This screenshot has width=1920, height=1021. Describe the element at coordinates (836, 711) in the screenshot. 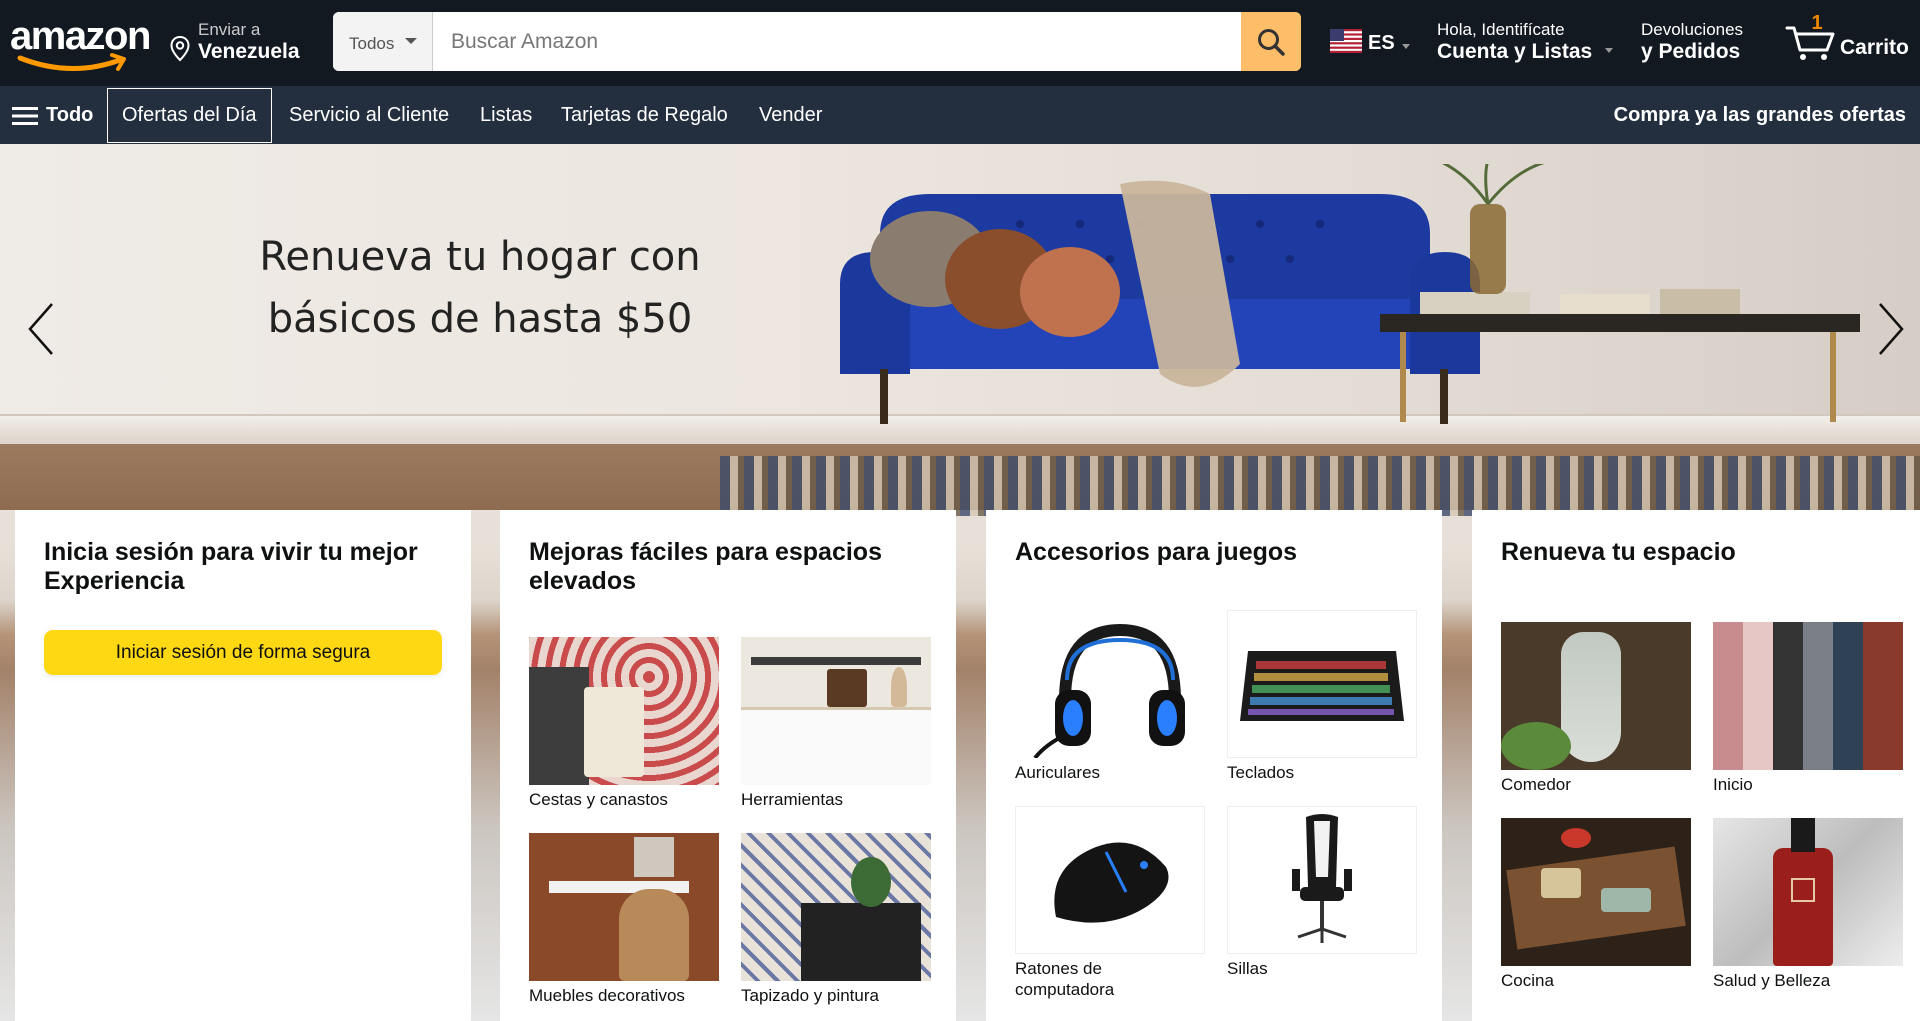

I see `tools-image` at that location.